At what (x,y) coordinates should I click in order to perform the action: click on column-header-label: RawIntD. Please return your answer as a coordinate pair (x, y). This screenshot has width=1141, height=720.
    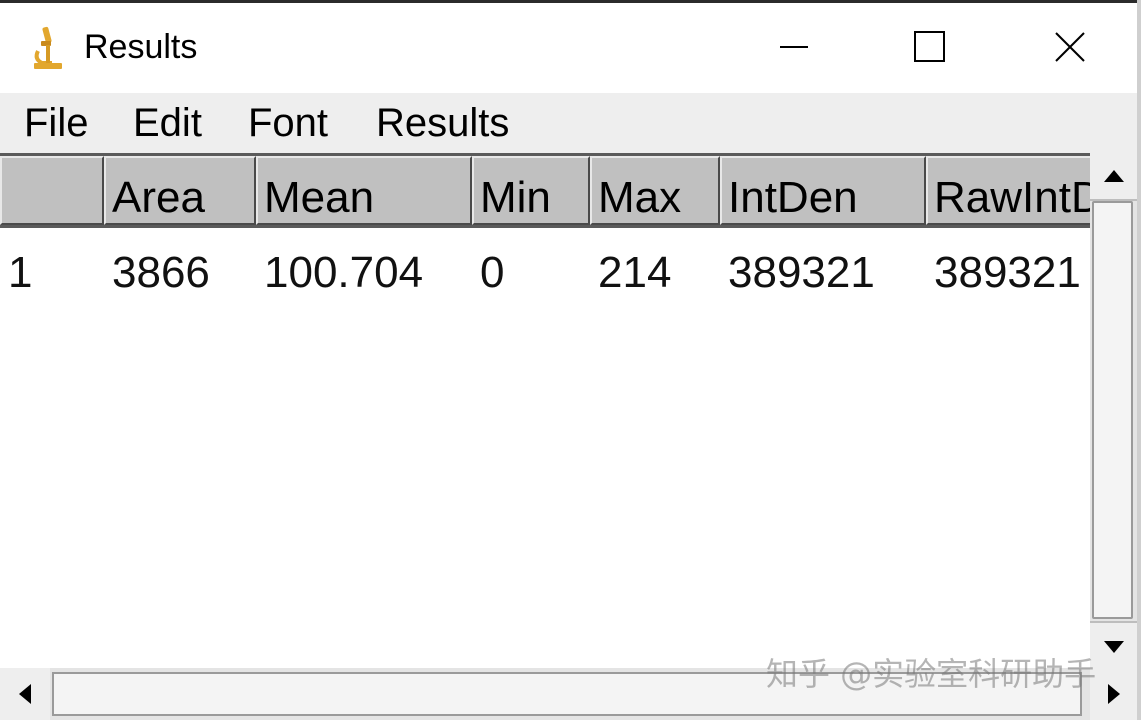
    Looking at the image, I should click on (1012, 197).